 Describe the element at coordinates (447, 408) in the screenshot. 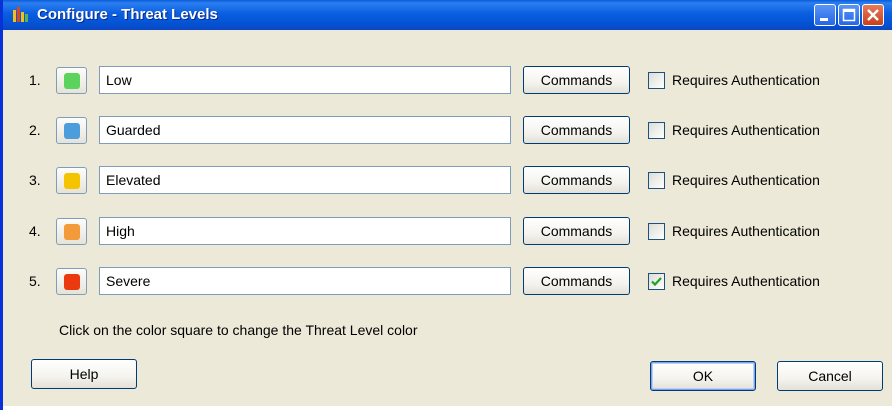

I see `window-bottom-edge` at that location.